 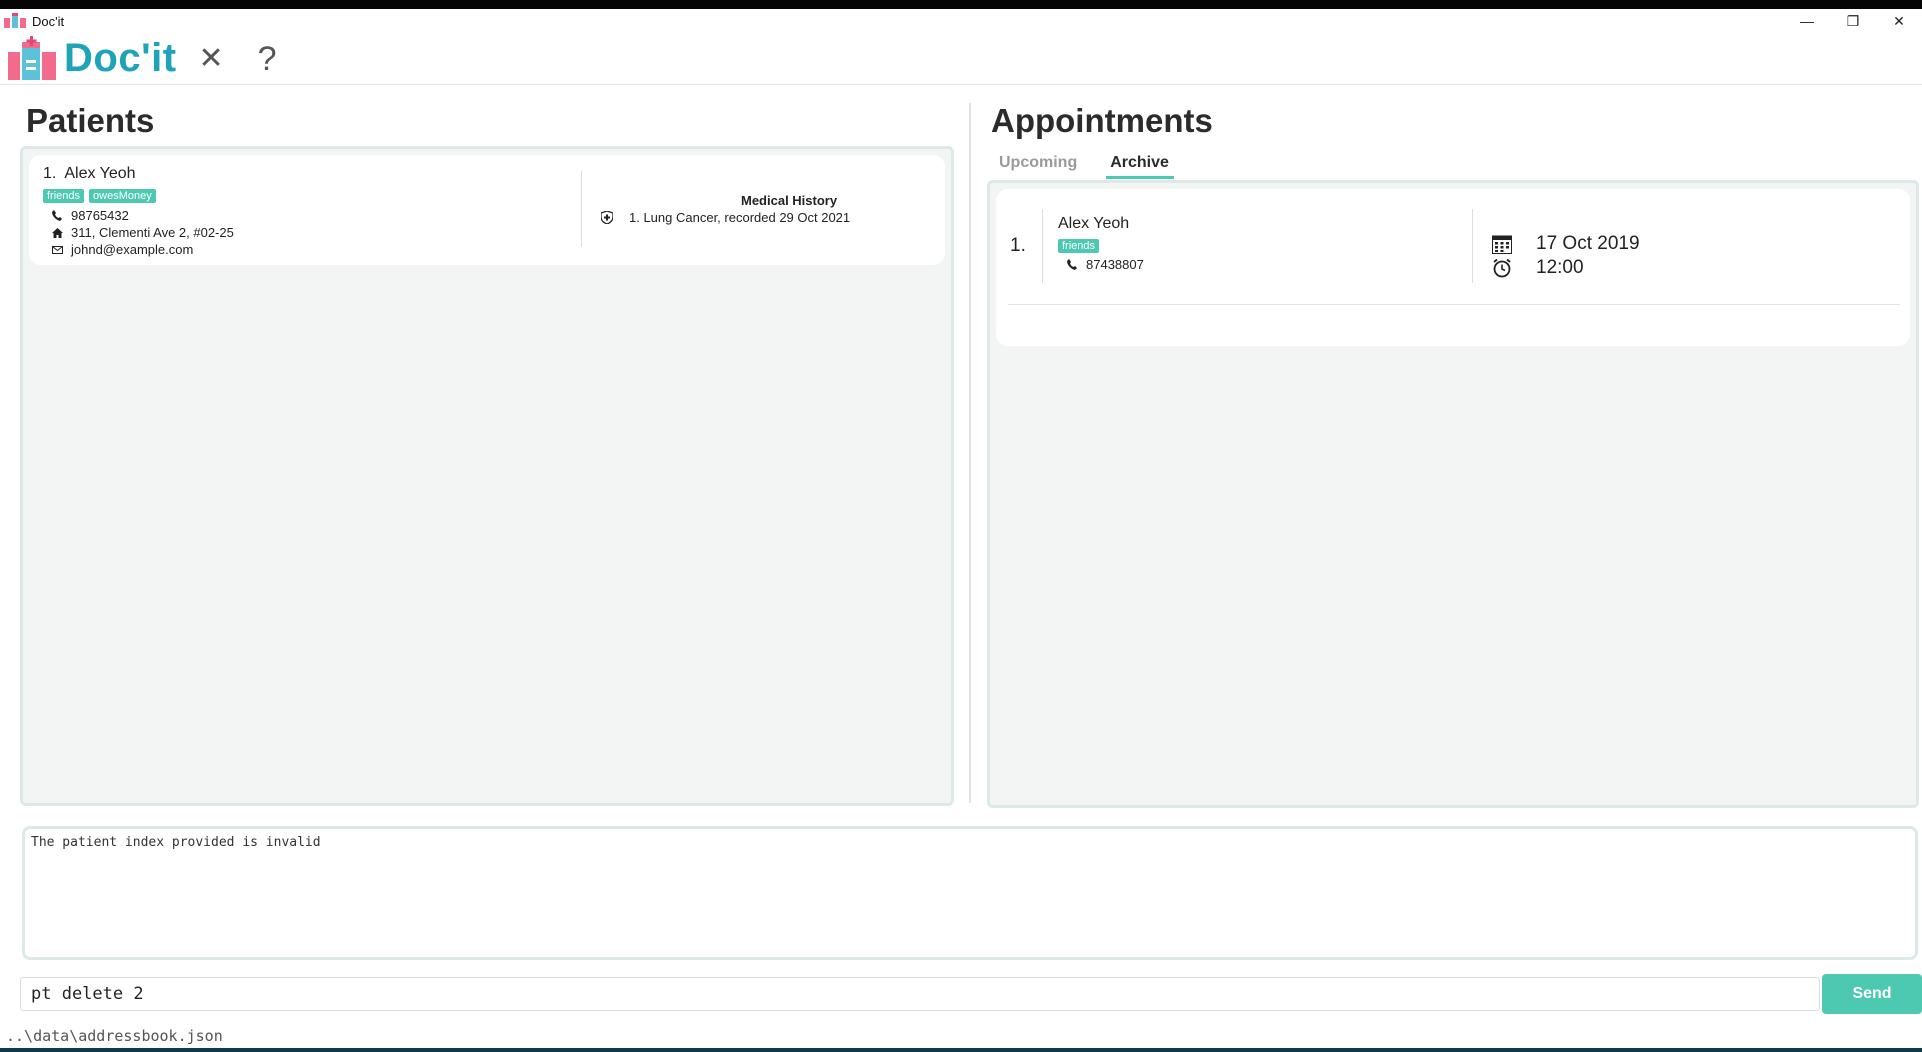 What do you see at coordinates (1514, 244) in the screenshot?
I see `calendar-icon` at bounding box center [1514, 244].